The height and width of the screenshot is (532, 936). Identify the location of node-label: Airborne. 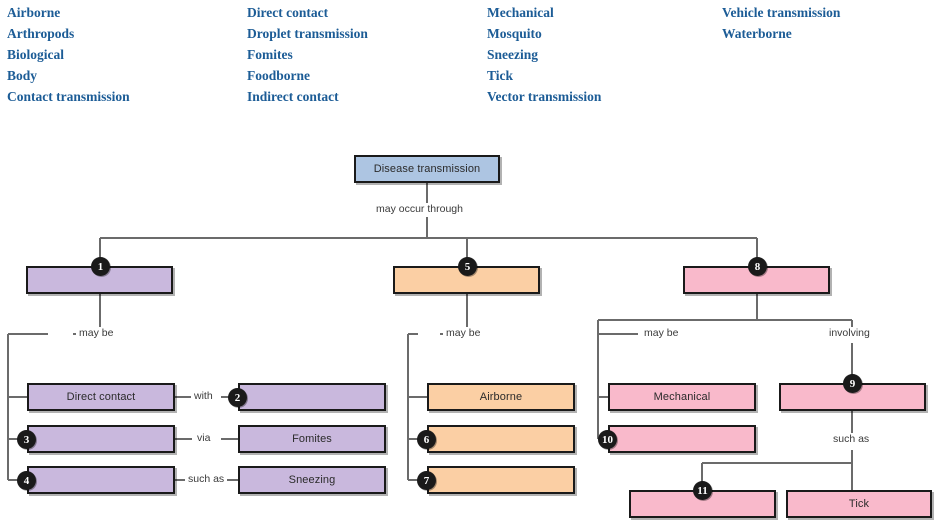
(501, 397).